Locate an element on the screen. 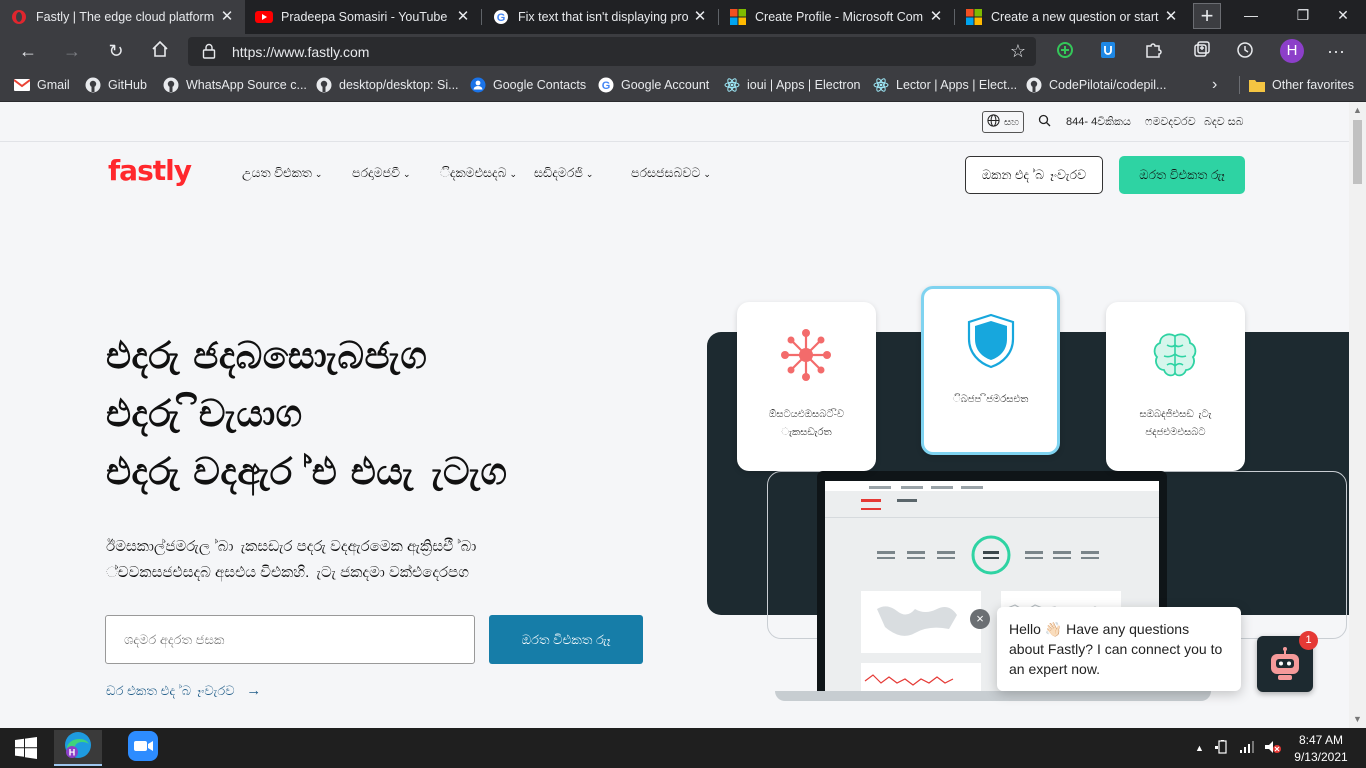 The width and height of the screenshot is (1366, 768). edge-icon: H is located at coordinates (78, 747).